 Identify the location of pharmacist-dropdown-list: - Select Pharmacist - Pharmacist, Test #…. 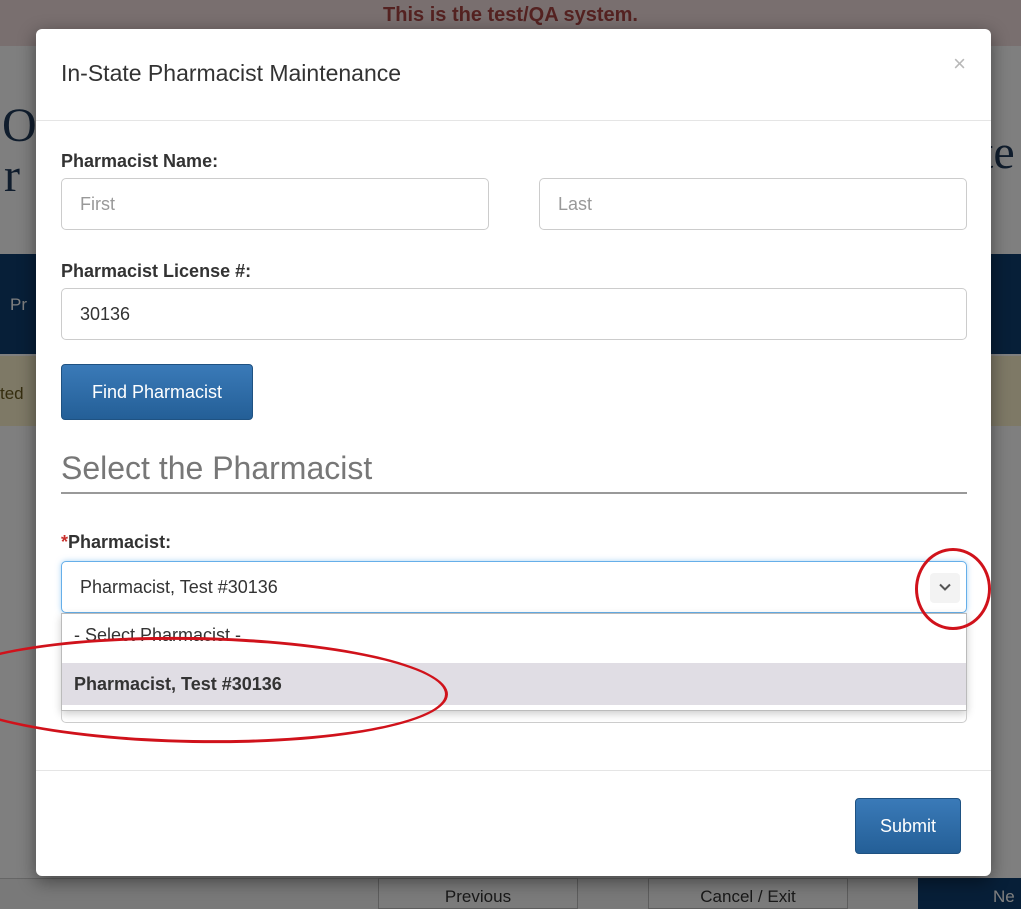
(514, 662).